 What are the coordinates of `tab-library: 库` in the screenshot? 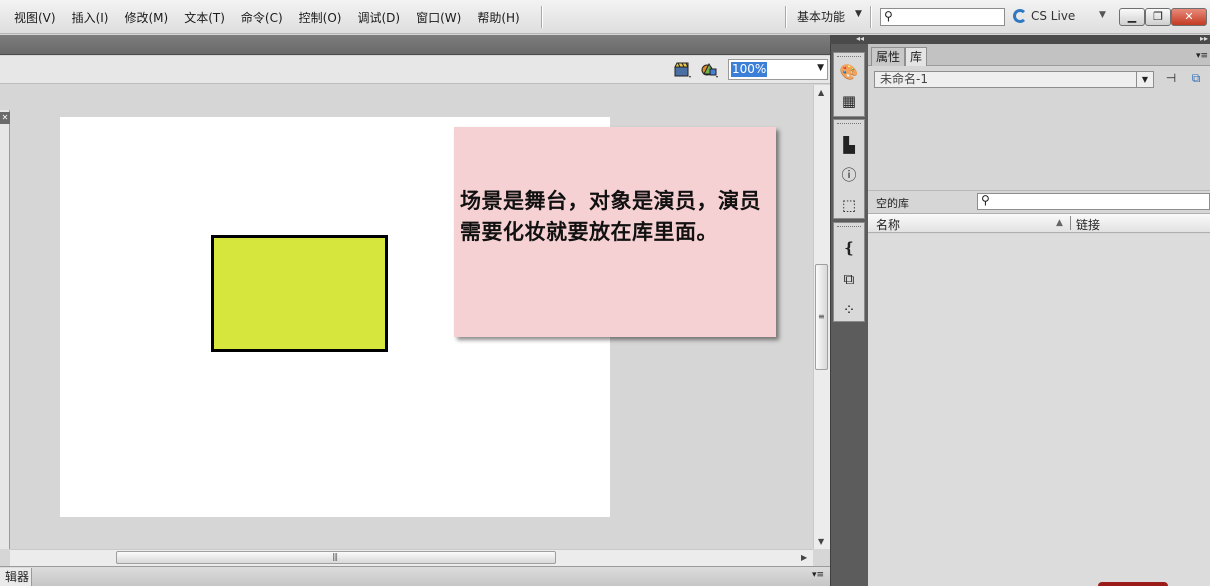 It's located at (916, 56).